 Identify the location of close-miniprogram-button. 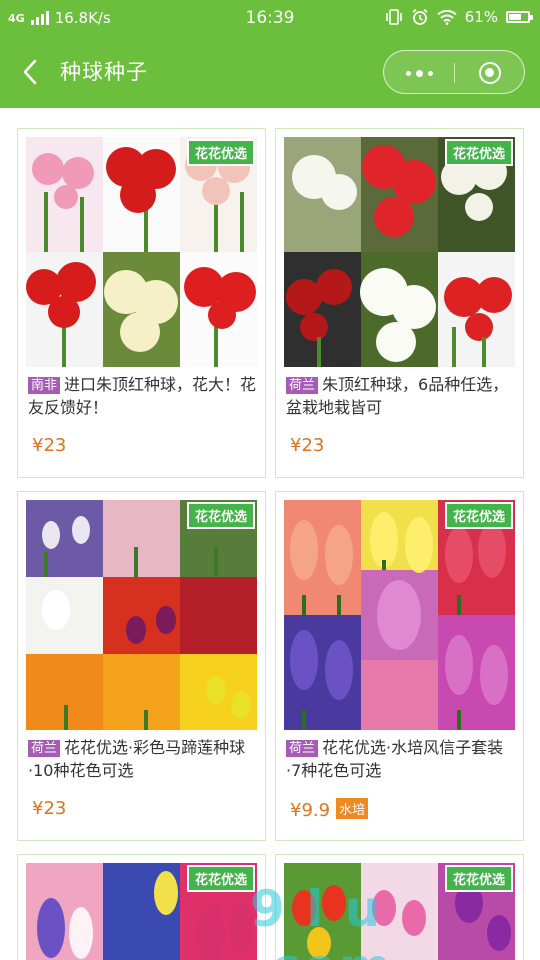
(490, 73).